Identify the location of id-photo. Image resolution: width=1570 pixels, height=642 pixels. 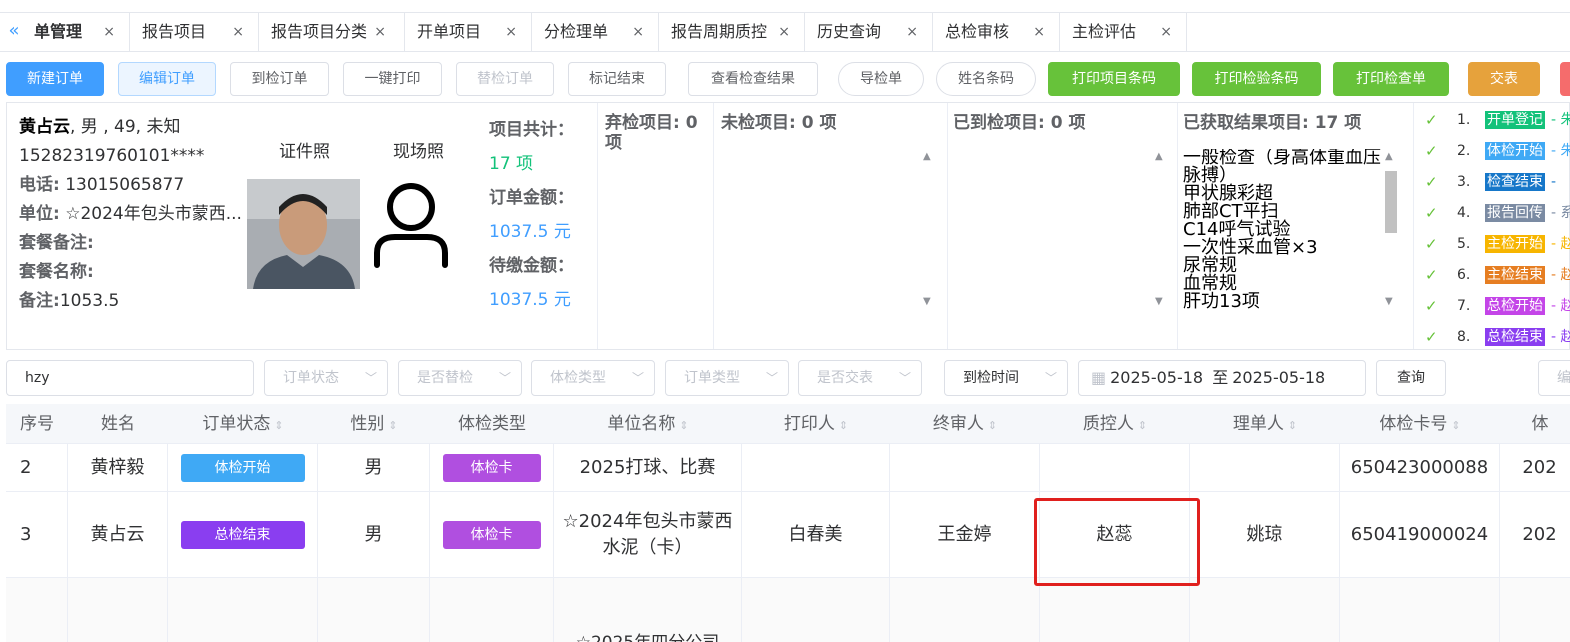
(303, 234).